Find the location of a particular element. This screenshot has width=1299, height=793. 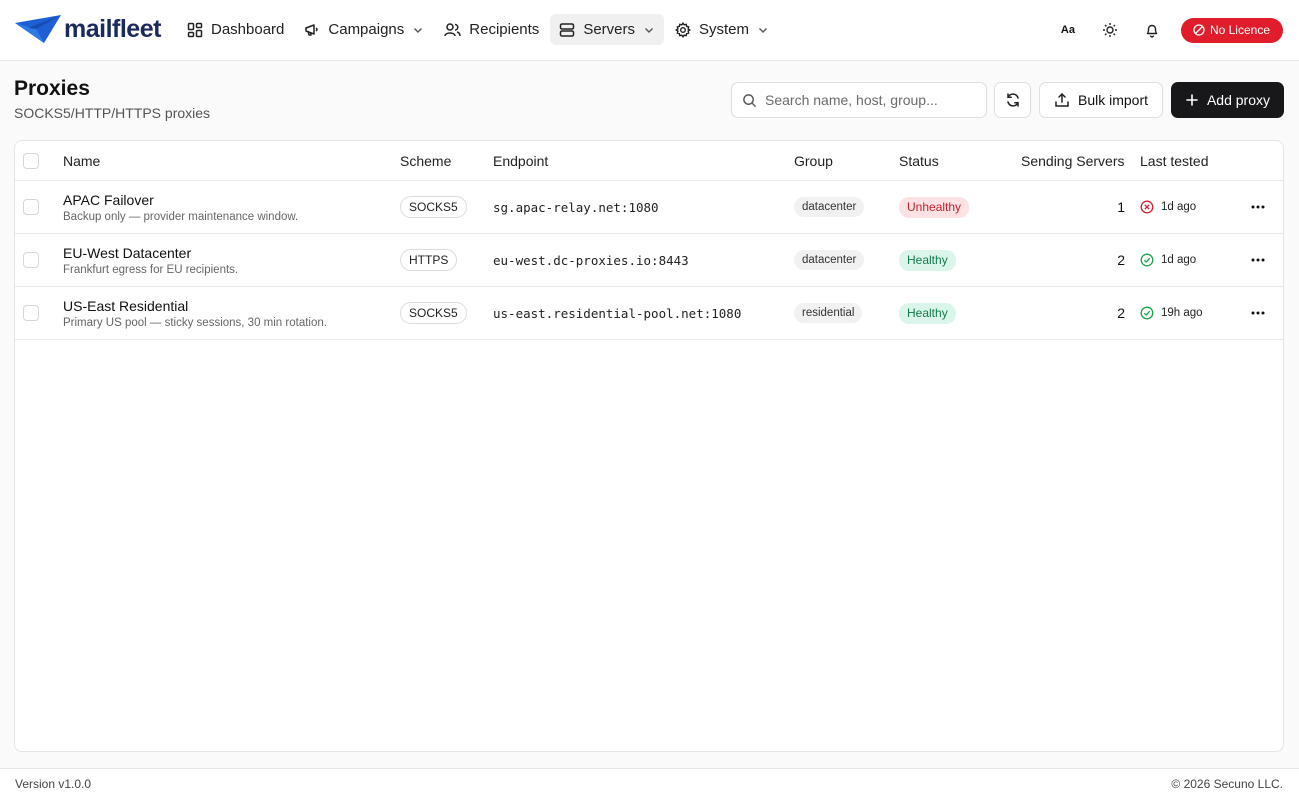

scheme-cell: SOCKS5 is located at coordinates (433, 313).